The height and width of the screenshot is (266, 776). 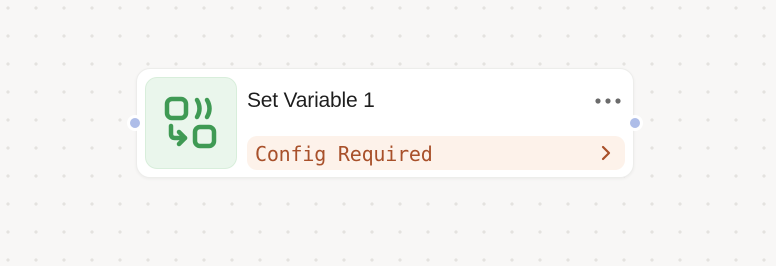 I want to click on more-horizontal-icon, so click(x=608, y=101).